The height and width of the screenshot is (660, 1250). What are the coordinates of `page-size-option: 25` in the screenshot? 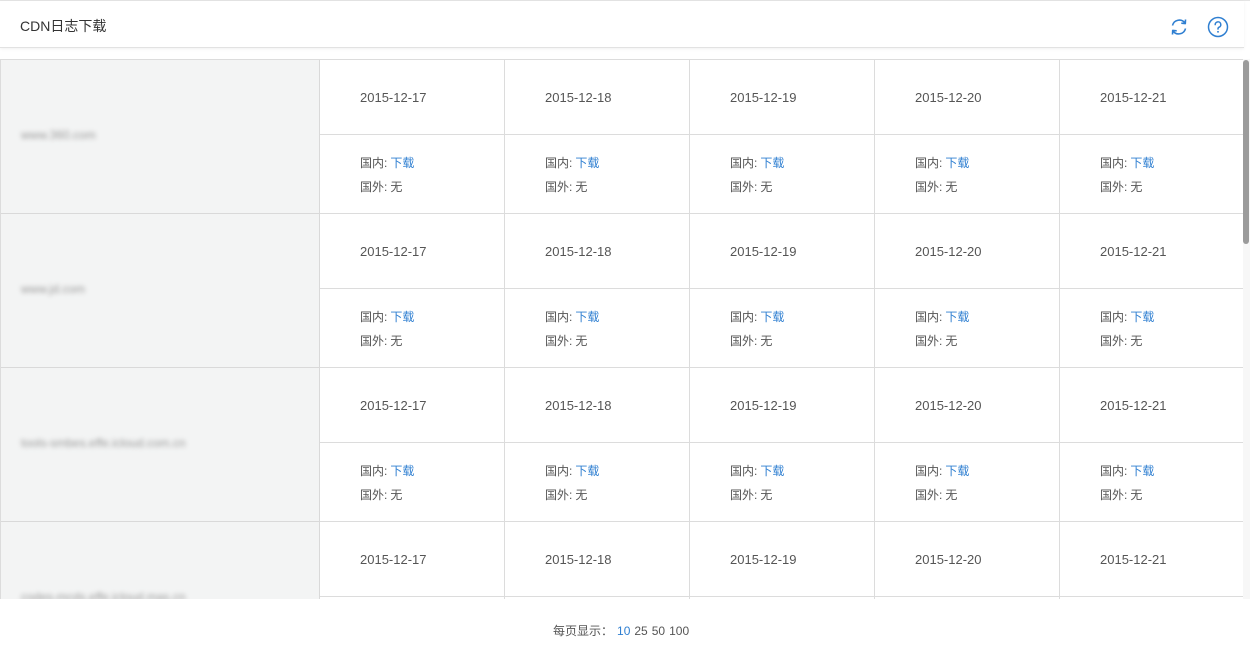 It's located at (640, 631).